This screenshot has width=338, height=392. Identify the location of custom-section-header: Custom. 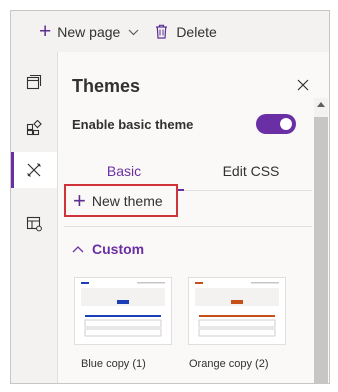
(108, 249).